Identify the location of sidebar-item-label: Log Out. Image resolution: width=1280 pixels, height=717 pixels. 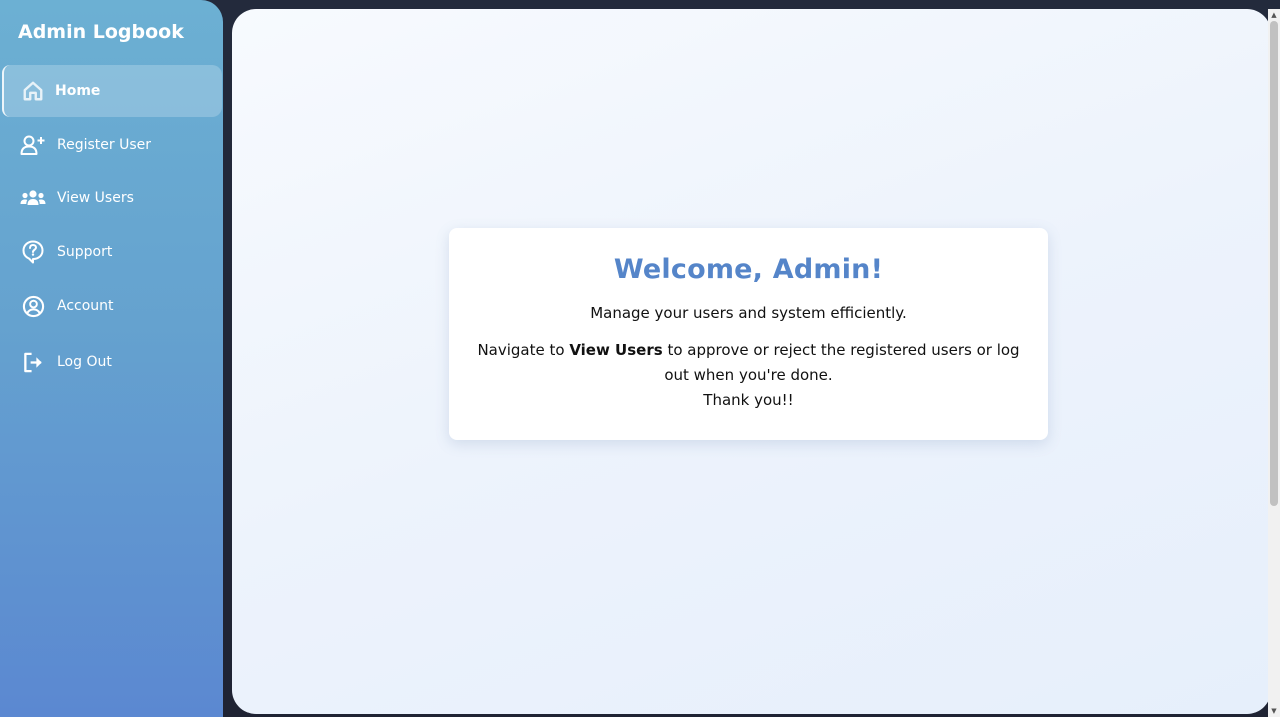
(84, 362).